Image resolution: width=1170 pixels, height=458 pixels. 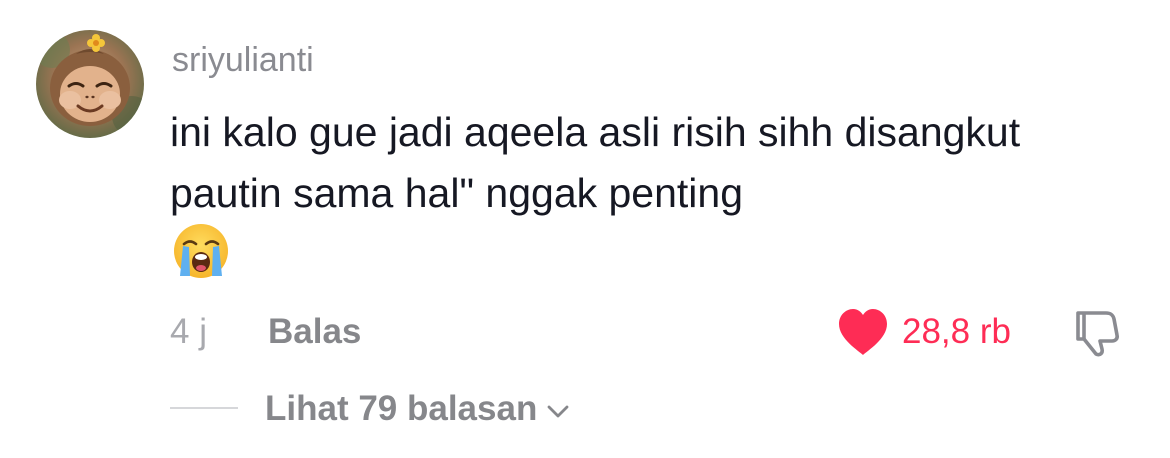 I want to click on avatar-monkey-image, so click(x=90, y=84).